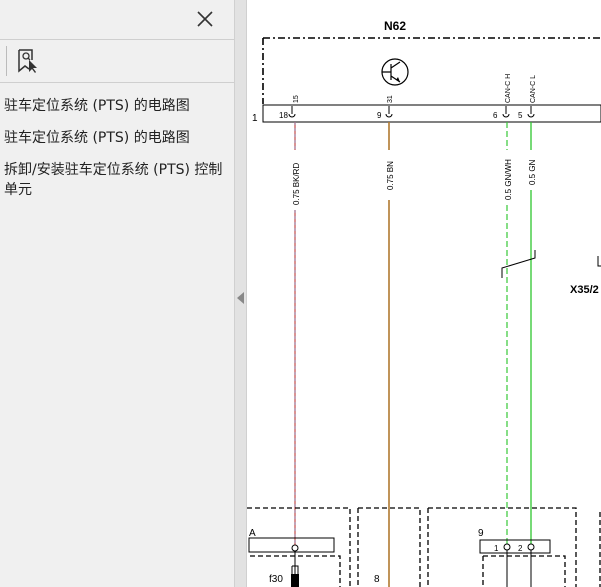  I want to click on wire-label: 0.5 GN, so click(532, 172).